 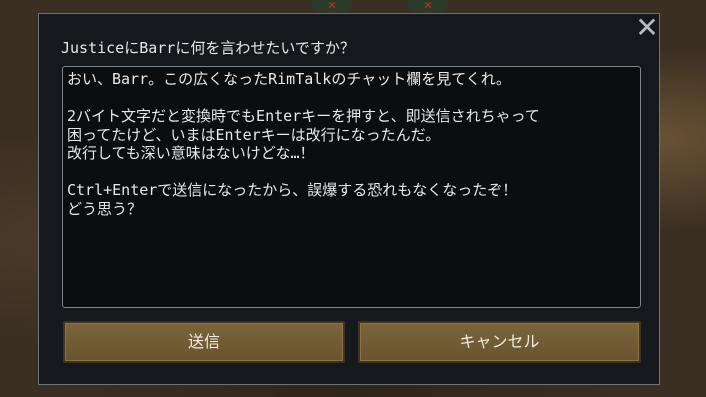 I want to click on pawn-left: ✕, so click(x=332, y=6).